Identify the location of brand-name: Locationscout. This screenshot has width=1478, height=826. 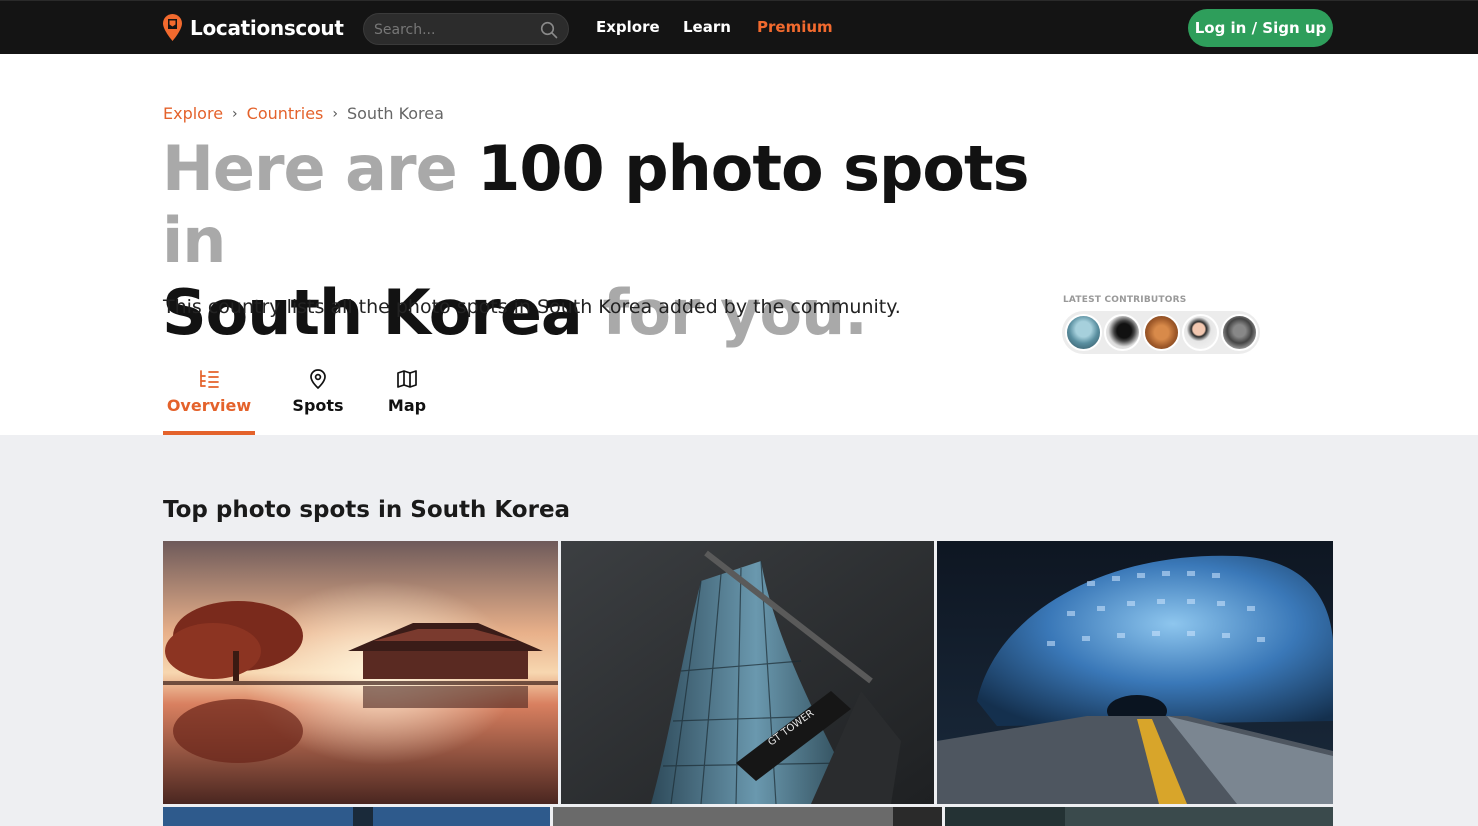
(267, 27).